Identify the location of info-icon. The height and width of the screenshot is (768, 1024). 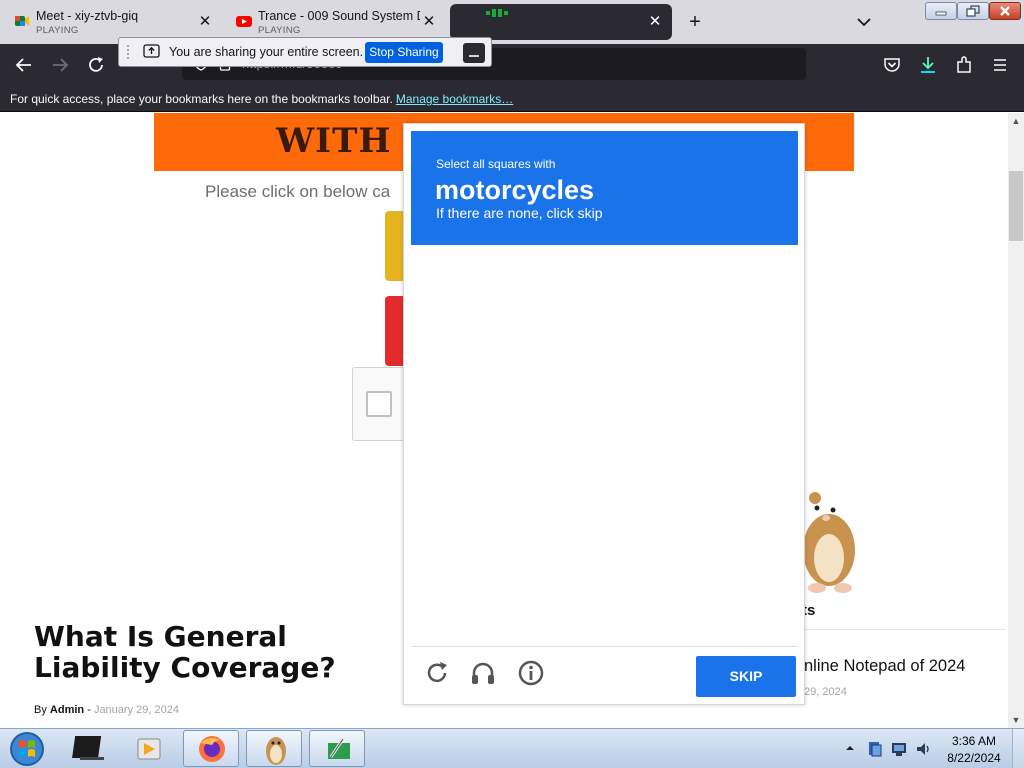
(531, 673).